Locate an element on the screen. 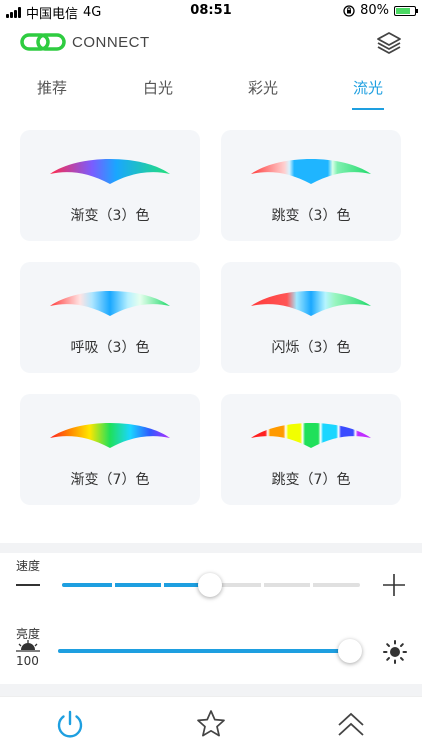 Image resolution: width=422 pixels, height=751 pixels. tab-recommend: 推荐 is located at coordinates (52, 94).